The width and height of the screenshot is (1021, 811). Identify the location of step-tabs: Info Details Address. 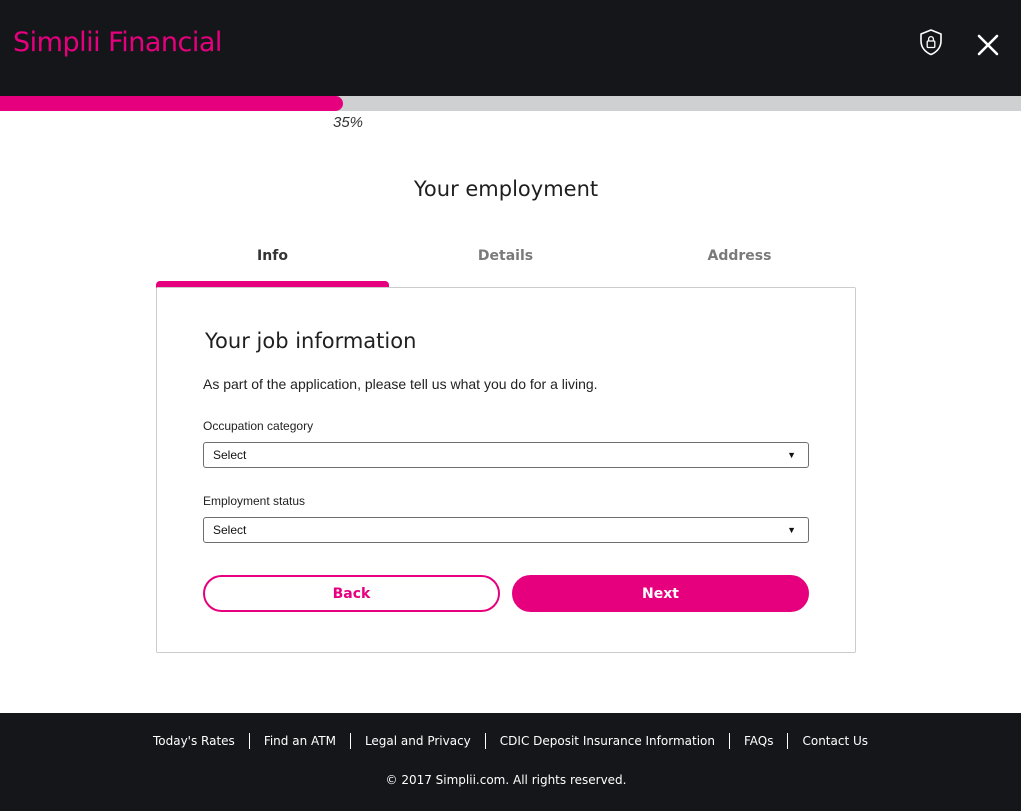
(506, 264).